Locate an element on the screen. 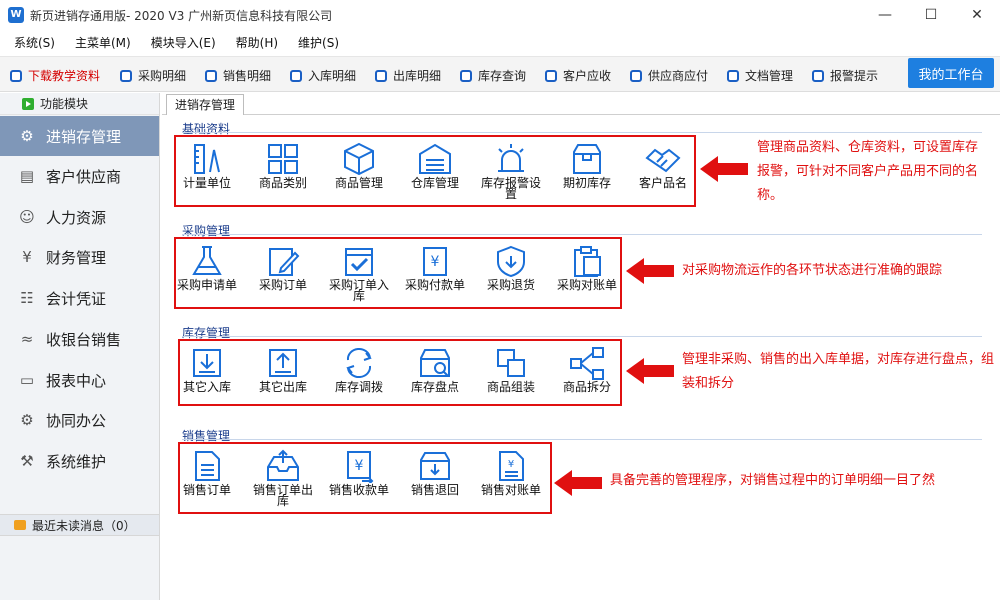  gear-icon: ⚙ is located at coordinates (27, 420).